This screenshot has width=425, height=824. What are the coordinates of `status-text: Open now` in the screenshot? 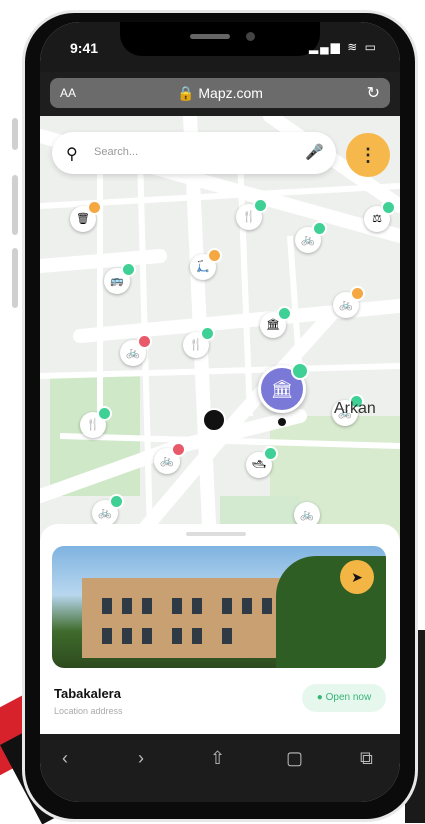 It's located at (348, 697).